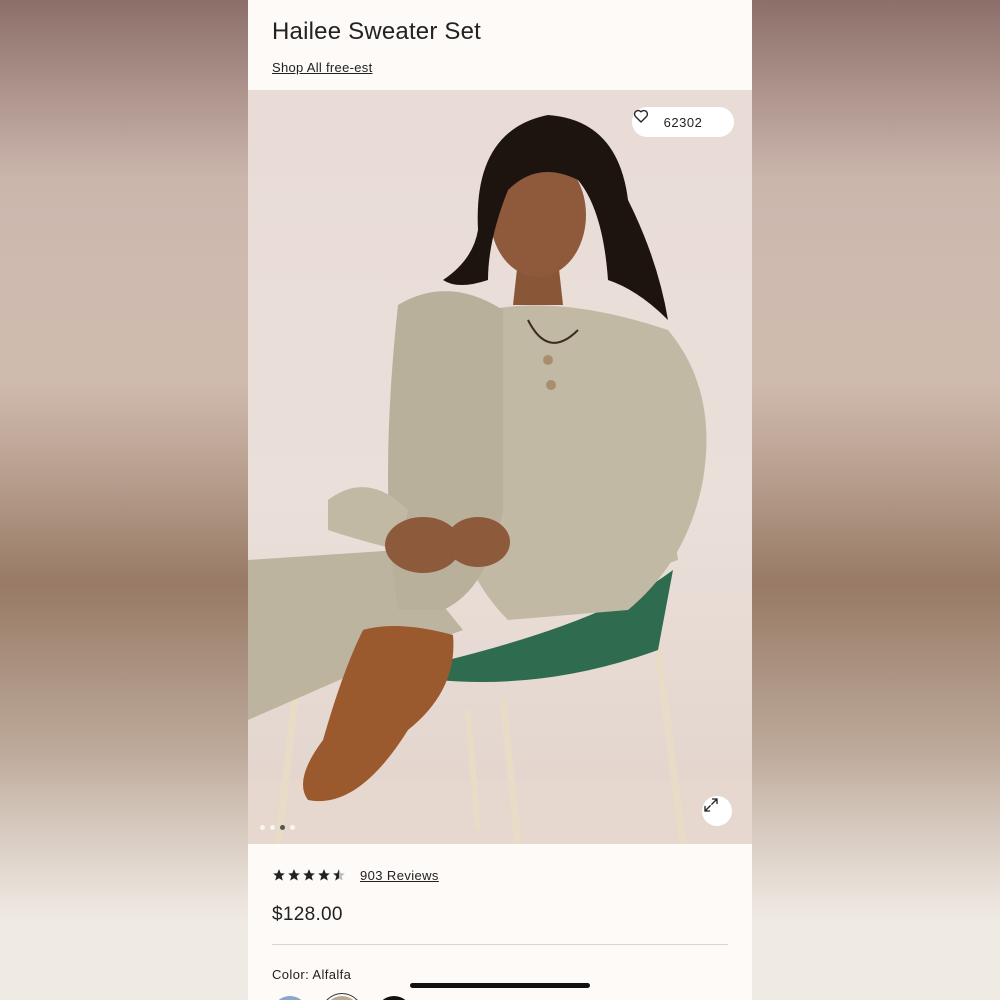 The height and width of the screenshot is (1000, 1000). What do you see at coordinates (377, 31) in the screenshot?
I see `product-title: Hailee Sweater Set` at bounding box center [377, 31].